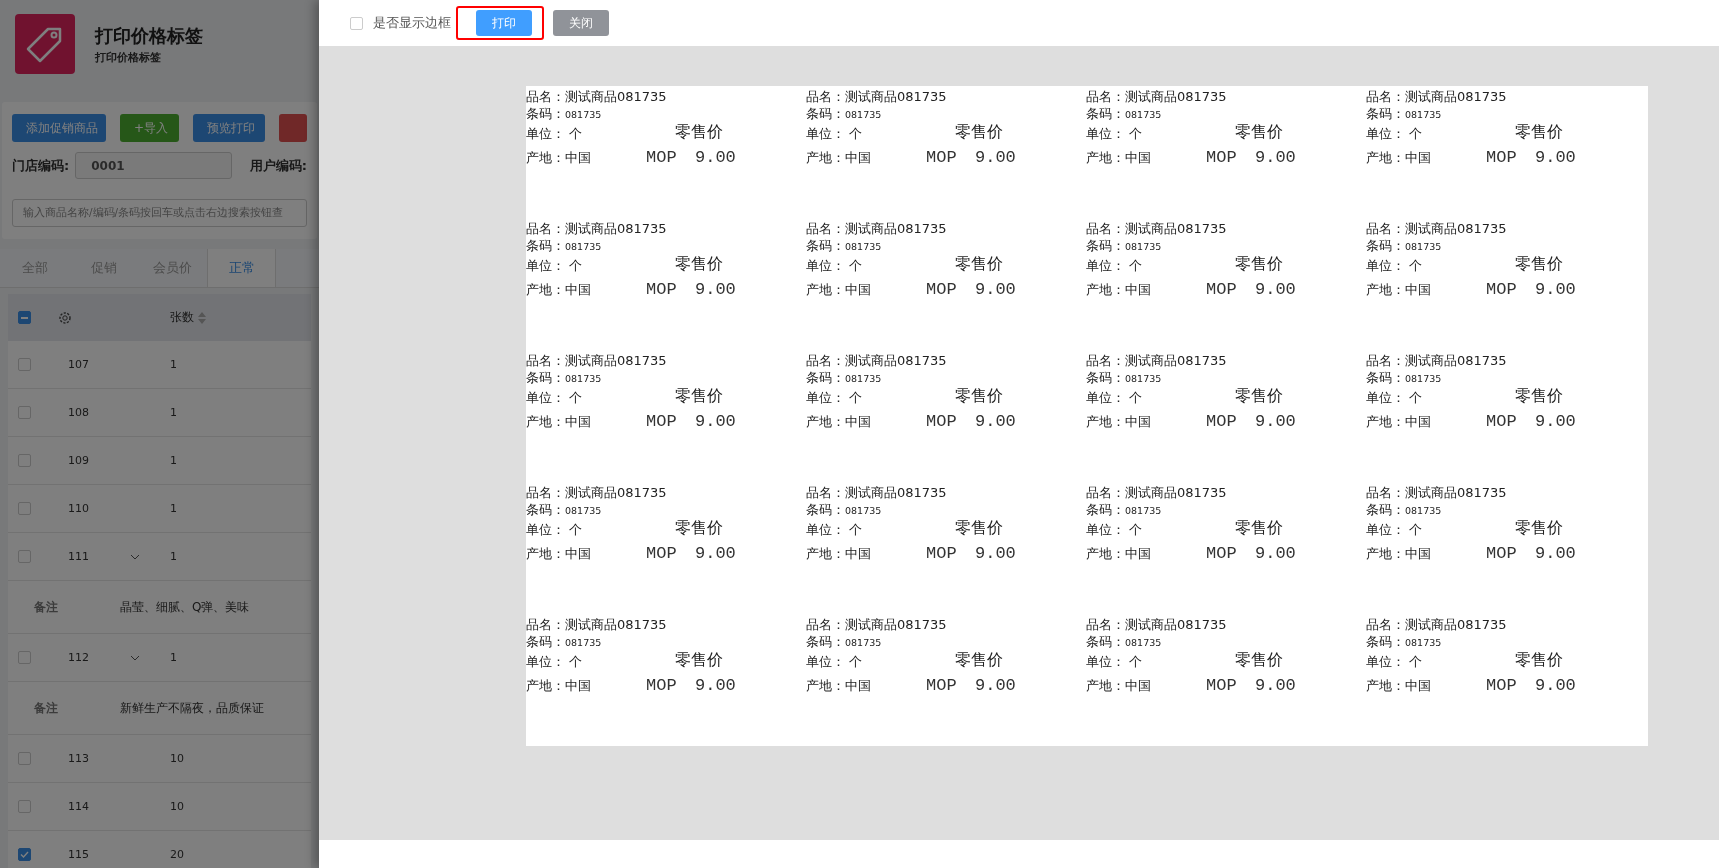 The image size is (1719, 868). Describe the element at coordinates (229, 128) in the screenshot. I see `toolbar-button: 预览打印` at that location.